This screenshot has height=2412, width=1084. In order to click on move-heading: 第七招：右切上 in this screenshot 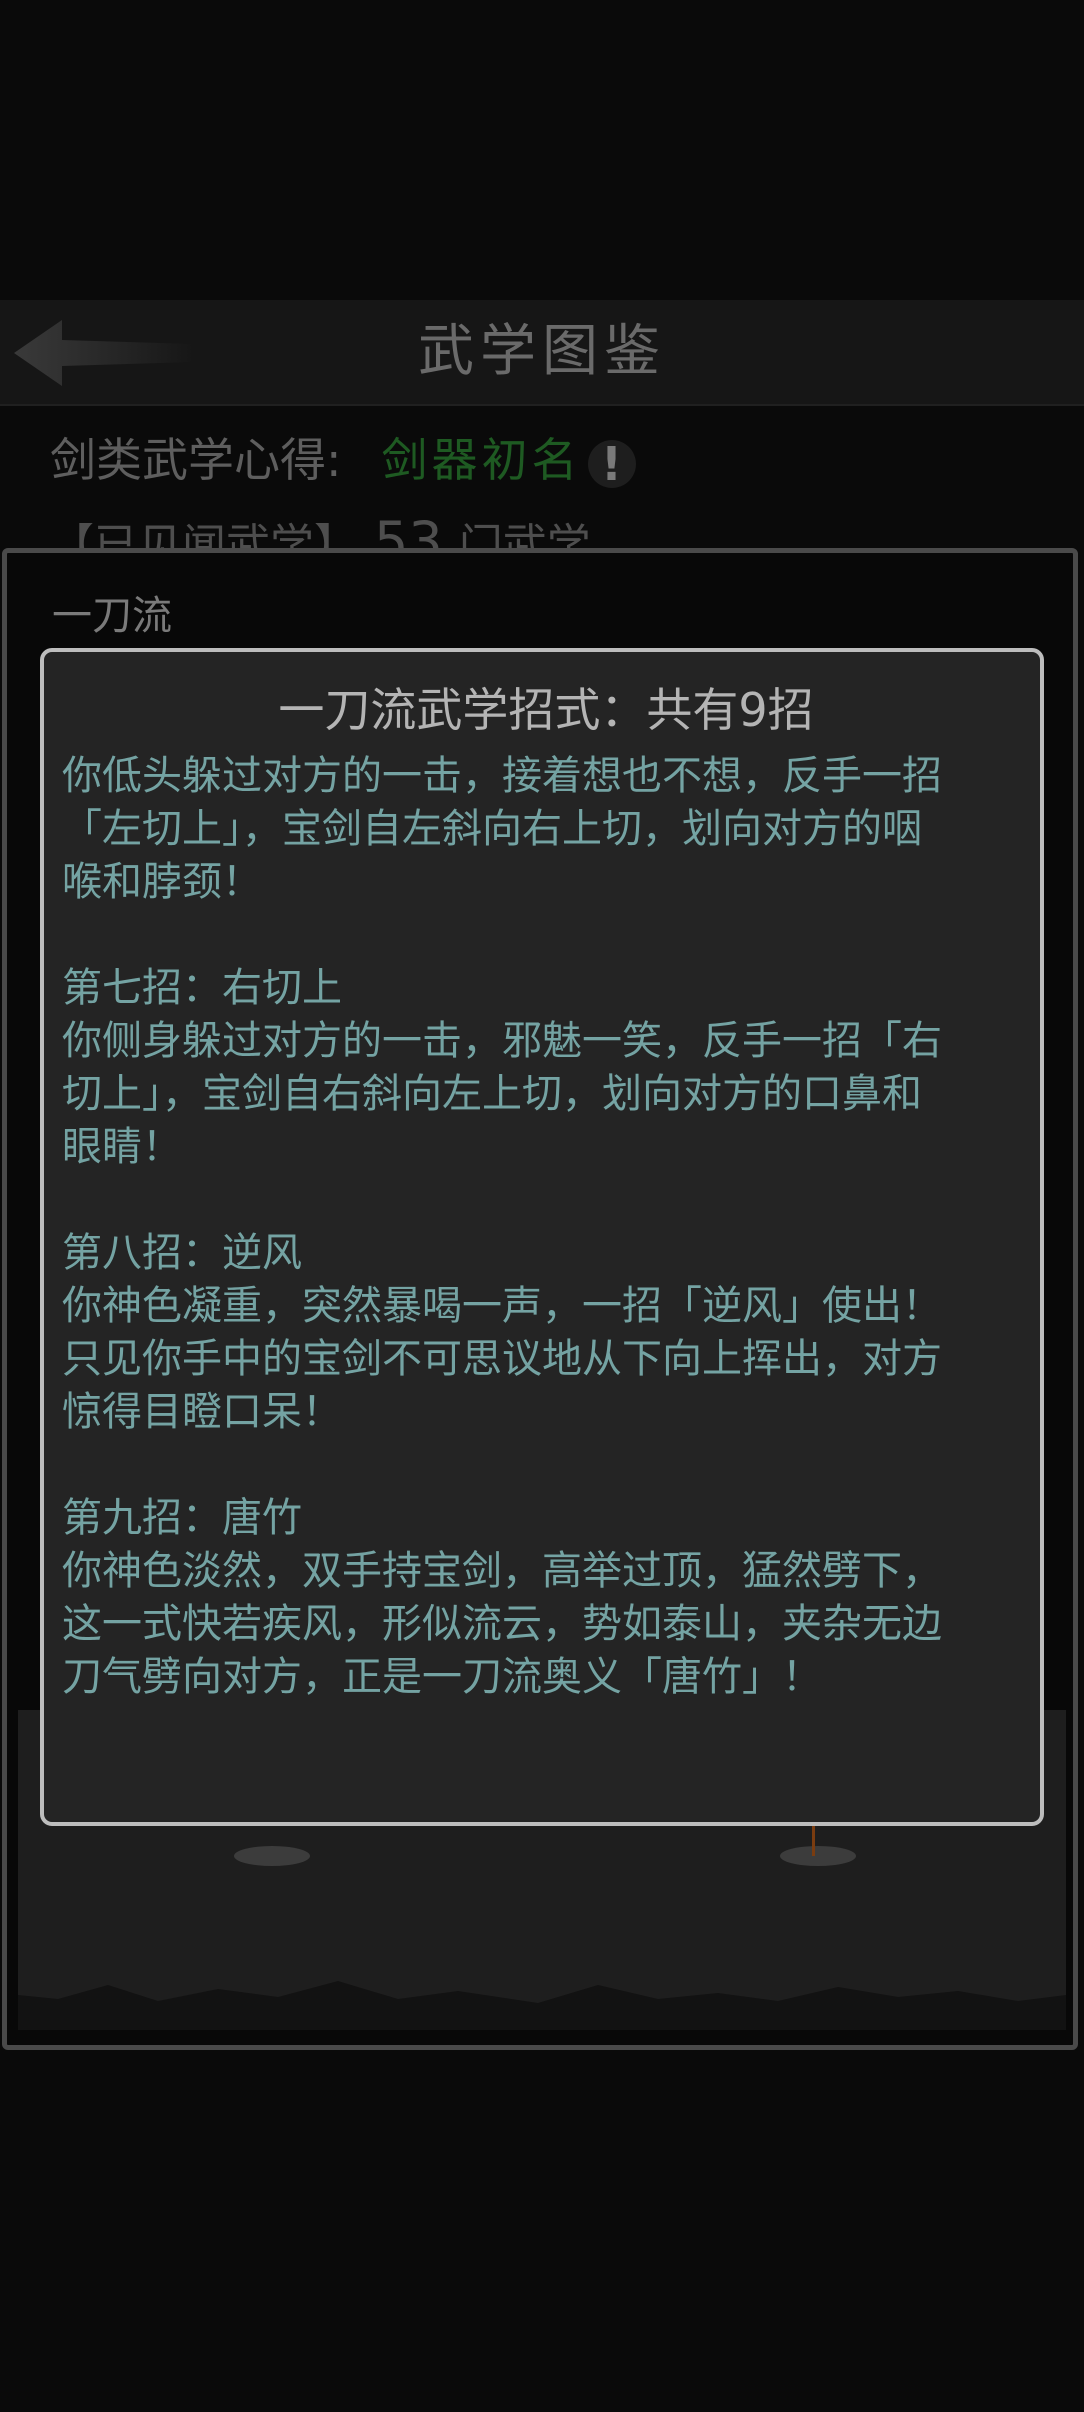, I will do `click(202, 988)`.